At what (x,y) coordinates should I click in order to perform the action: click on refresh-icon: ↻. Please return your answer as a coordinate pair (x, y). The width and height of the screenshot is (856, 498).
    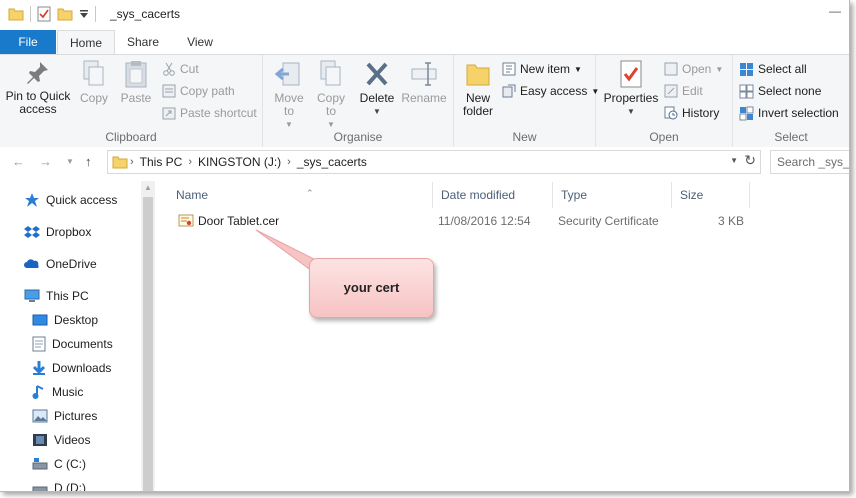
    Looking at the image, I should click on (750, 160).